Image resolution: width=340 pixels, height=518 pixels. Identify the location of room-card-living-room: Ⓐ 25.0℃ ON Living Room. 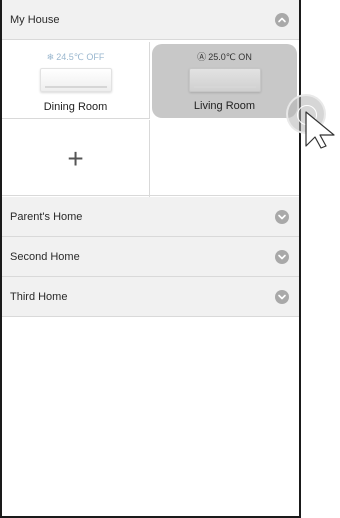
(224, 81).